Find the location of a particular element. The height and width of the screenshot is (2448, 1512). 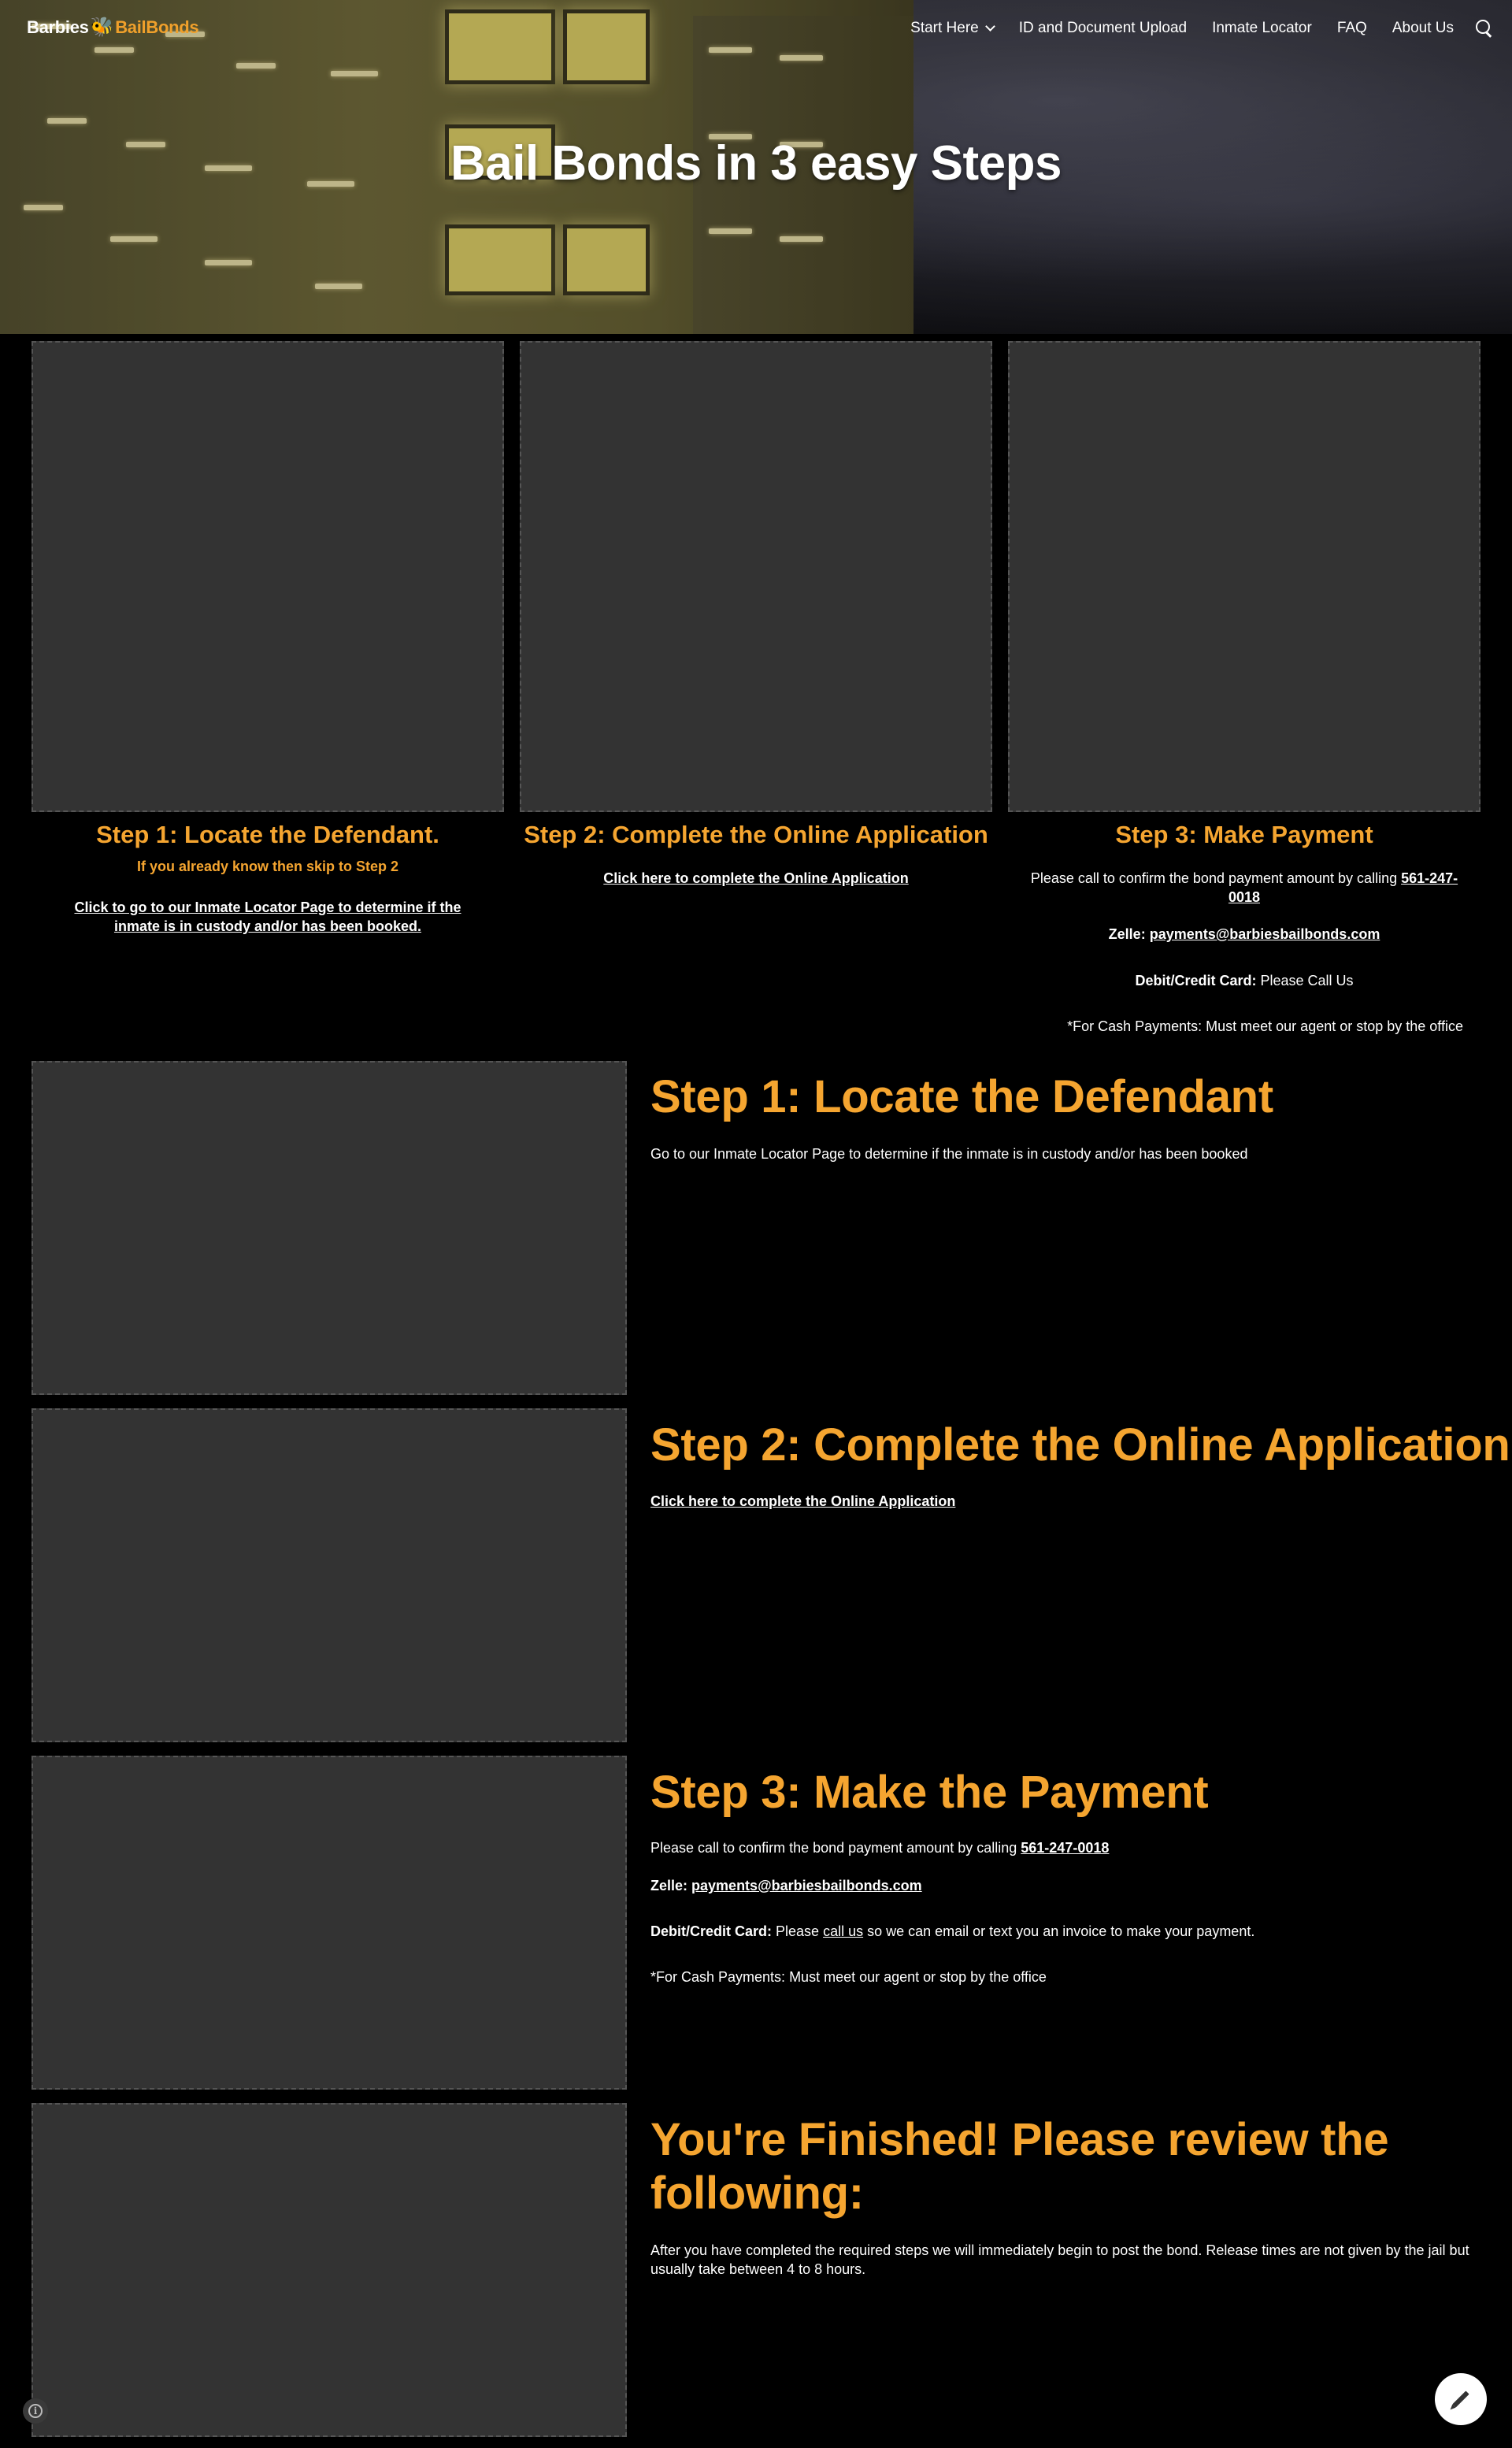

step1-image-placeholder is located at coordinates (268, 576).